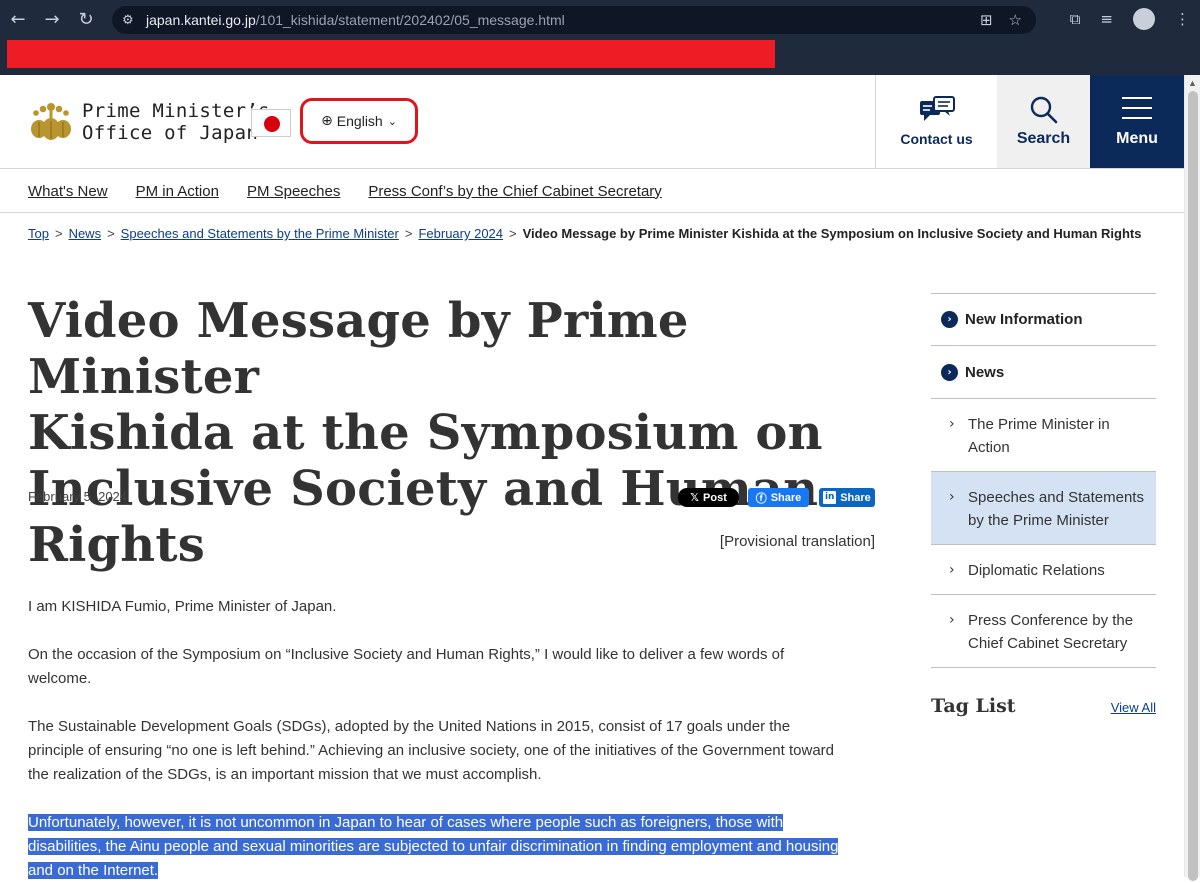  Describe the element at coordinates (1130, 19) in the screenshot. I see `browser-extensions: ⧉ ≡ ⋮` at that location.